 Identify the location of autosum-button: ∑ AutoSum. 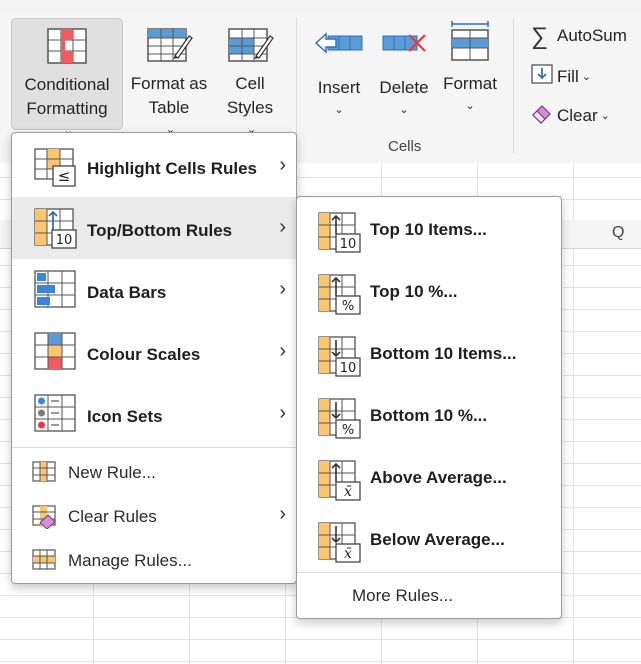
(579, 36).